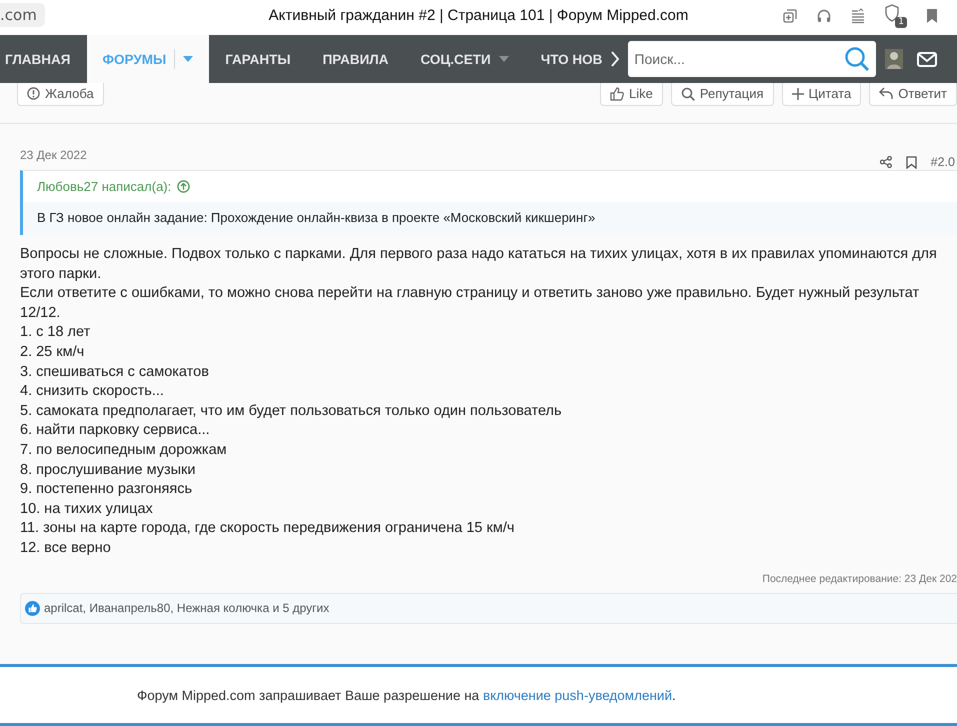 The image size is (957, 726). What do you see at coordinates (615, 59) in the screenshot?
I see `chevron-right-icon` at bounding box center [615, 59].